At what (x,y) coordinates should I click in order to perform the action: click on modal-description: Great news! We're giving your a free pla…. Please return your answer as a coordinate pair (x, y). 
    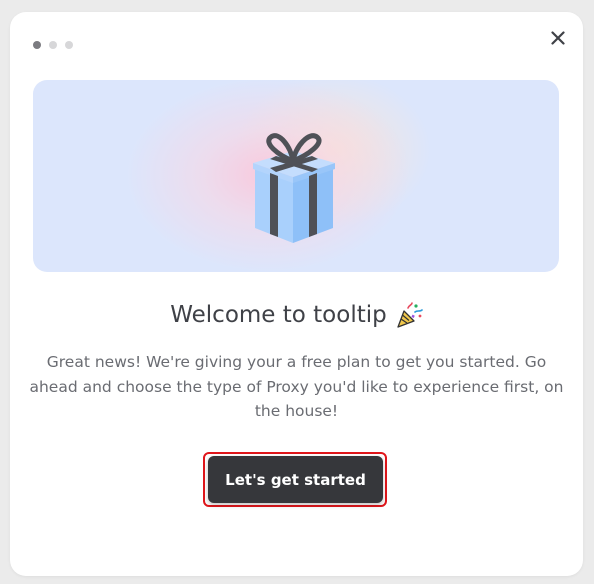
    Looking at the image, I should click on (296, 386).